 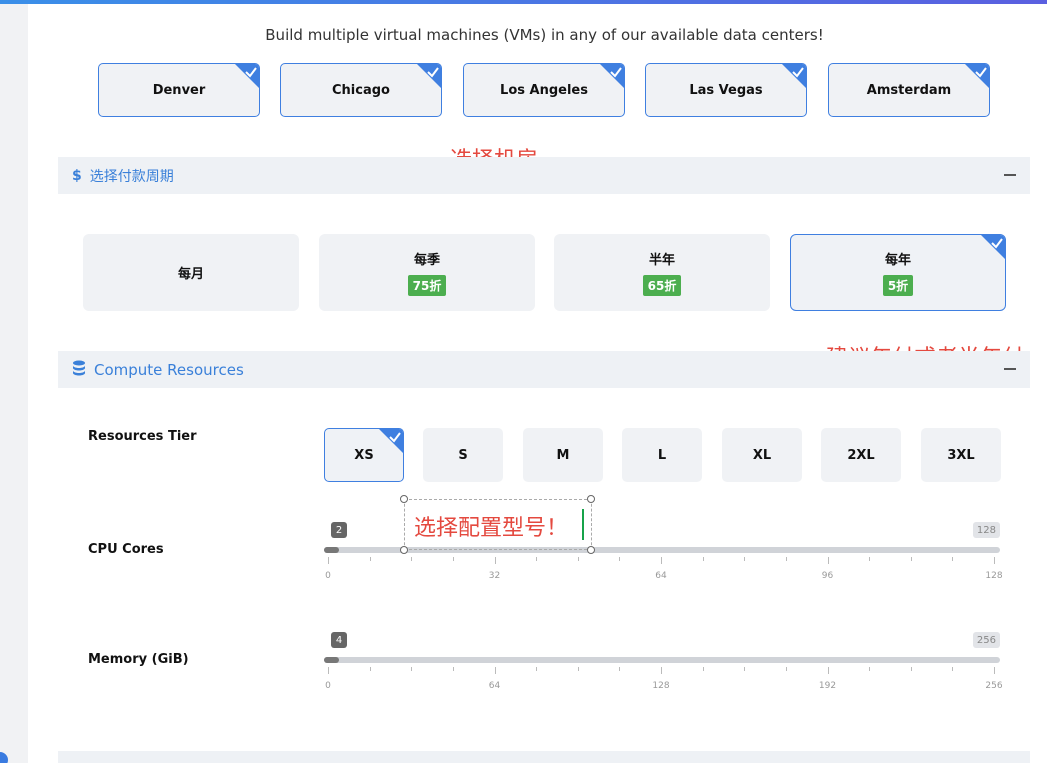 I want to click on tier-option: XL, so click(x=762, y=455).